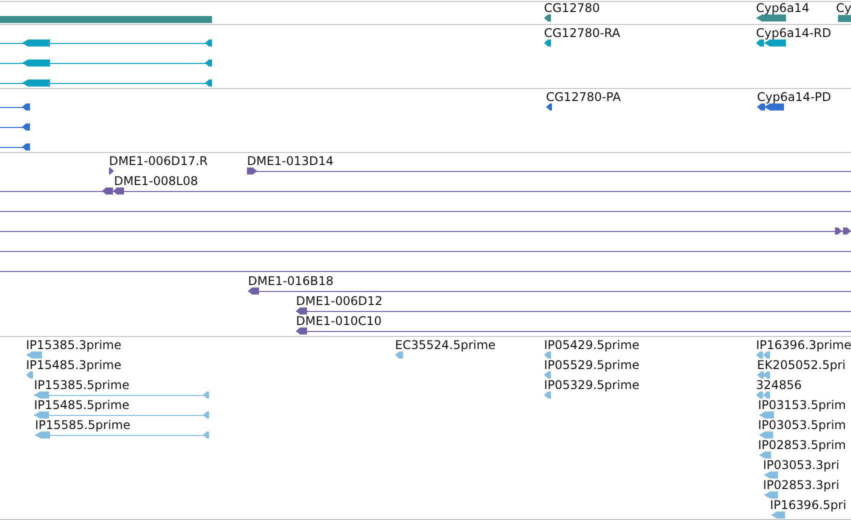 The height and width of the screenshot is (520, 851). What do you see at coordinates (592, 345) in the screenshot?
I see `feature-label: IP05429.5prime` at bounding box center [592, 345].